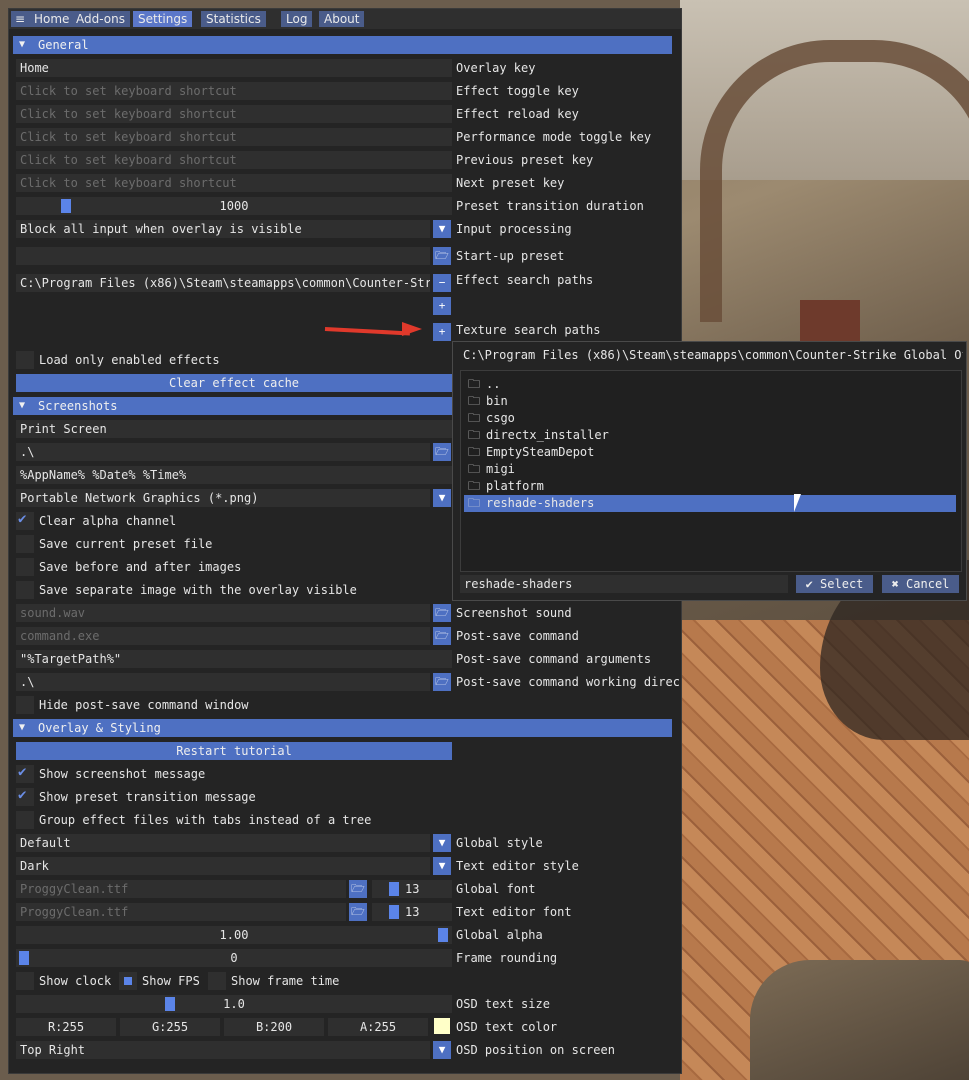 Image resolution: width=969 pixels, height=1080 pixels. Describe the element at coordinates (297, 19) in the screenshot. I see `tab-log: Log` at that location.